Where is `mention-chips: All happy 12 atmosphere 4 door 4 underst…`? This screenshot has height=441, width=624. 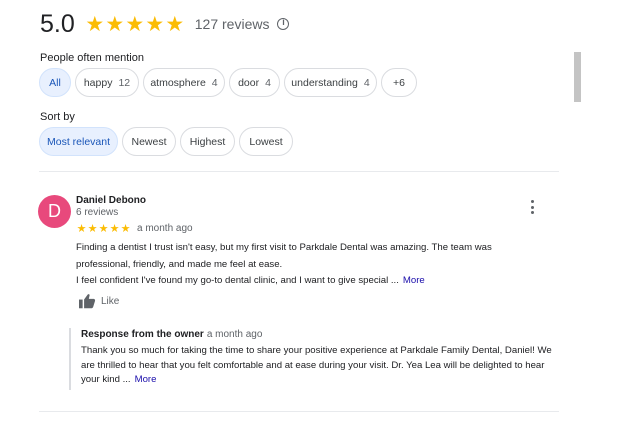 mention-chips: All happy 12 atmosphere 4 door 4 underst… is located at coordinates (230, 82).